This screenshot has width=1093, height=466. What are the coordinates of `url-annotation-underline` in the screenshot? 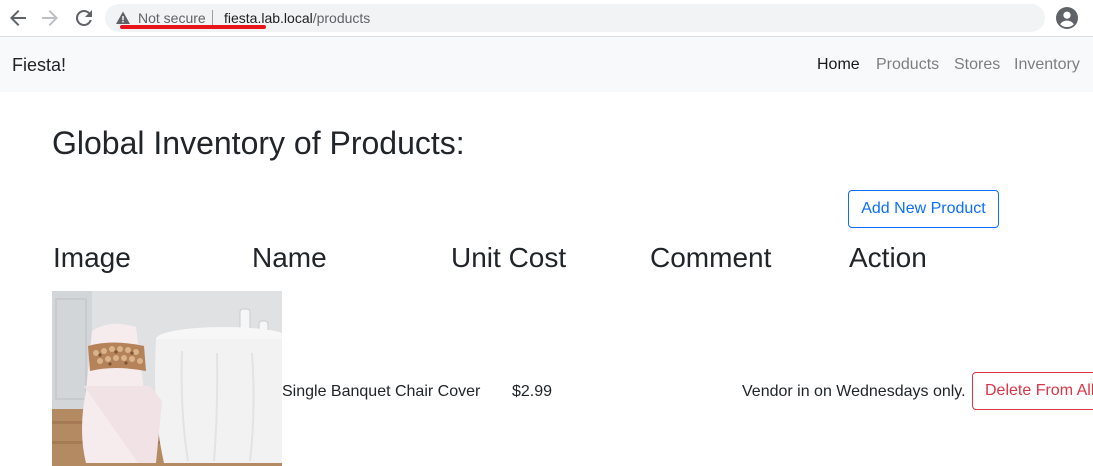 It's located at (193, 27).